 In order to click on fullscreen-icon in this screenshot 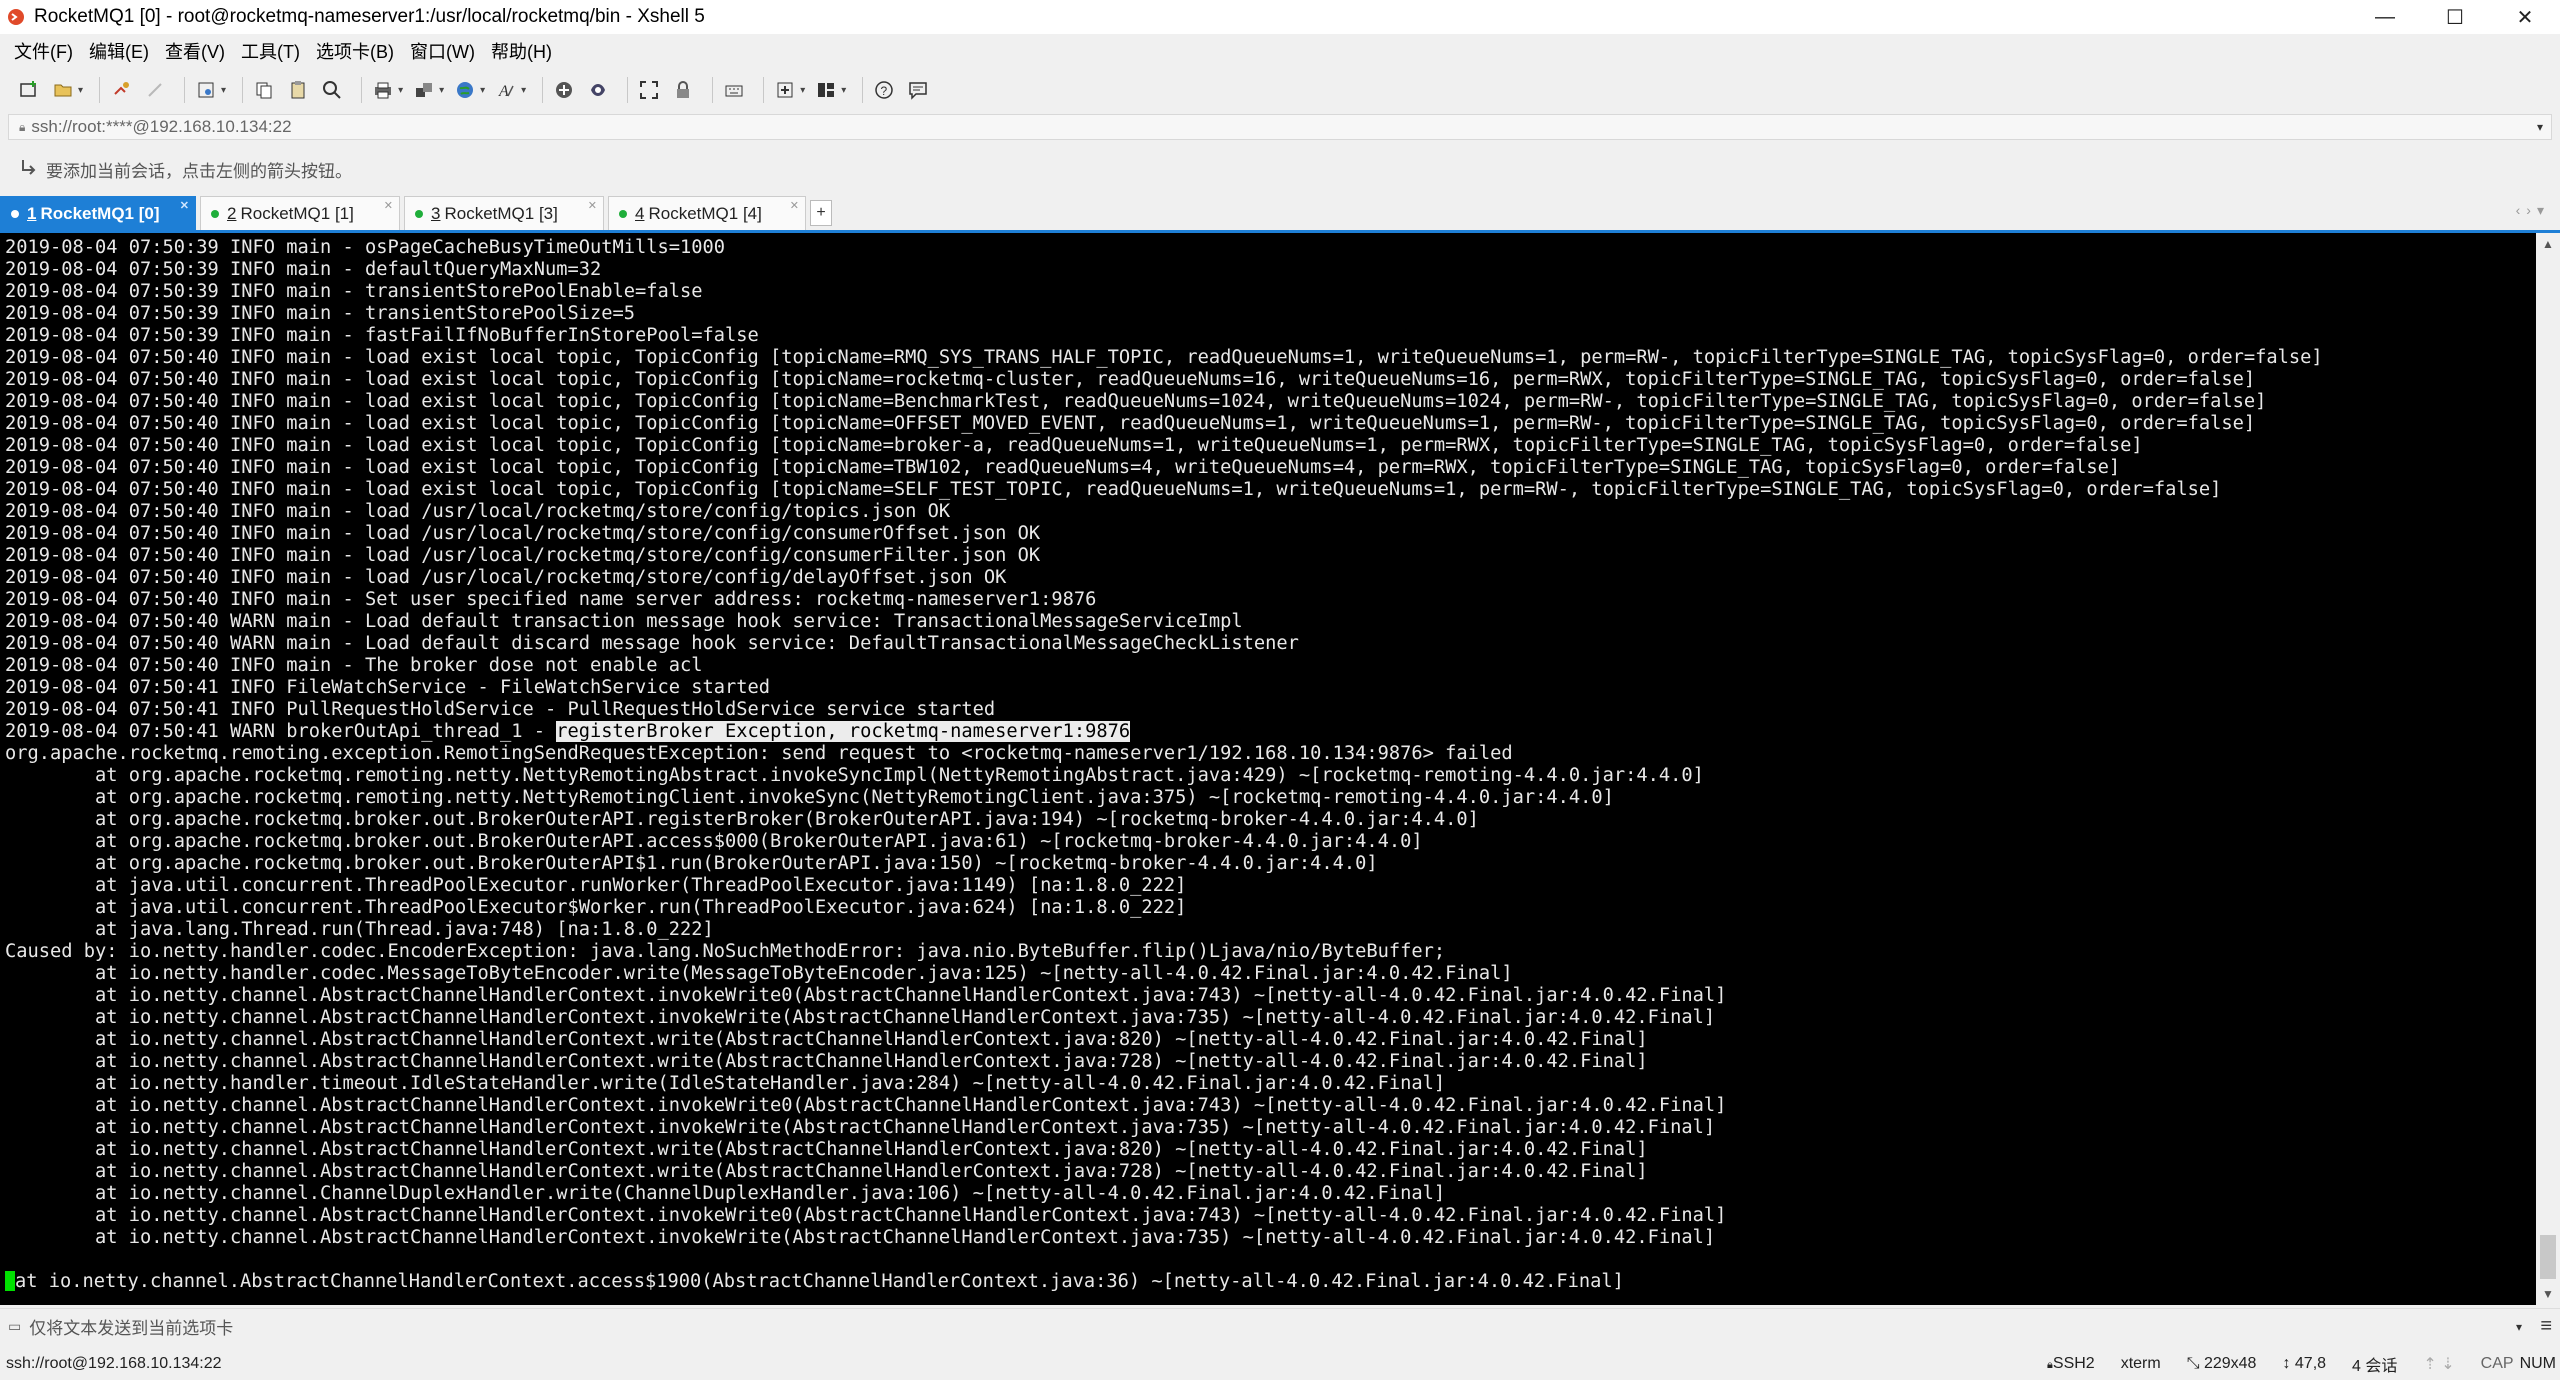, I will do `click(649, 90)`.